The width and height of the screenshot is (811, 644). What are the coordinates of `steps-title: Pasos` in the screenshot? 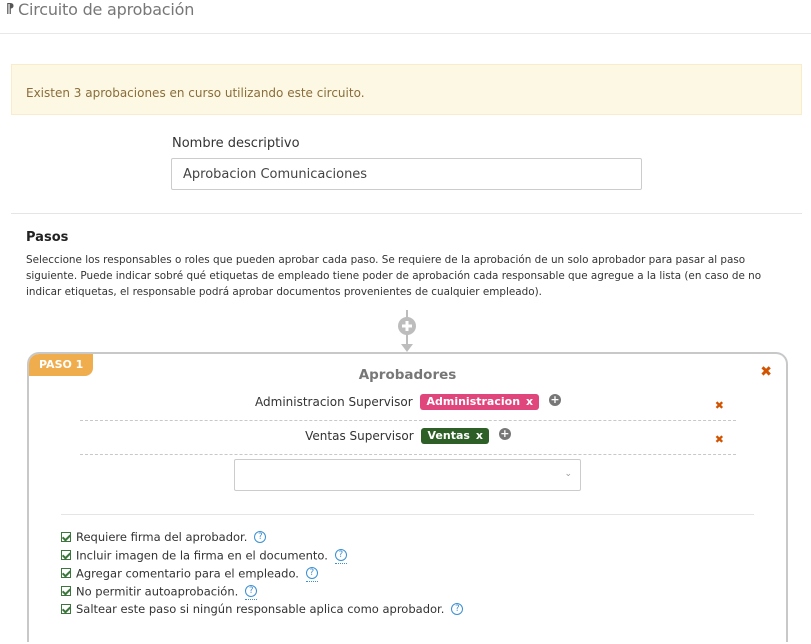 It's located at (47, 237).